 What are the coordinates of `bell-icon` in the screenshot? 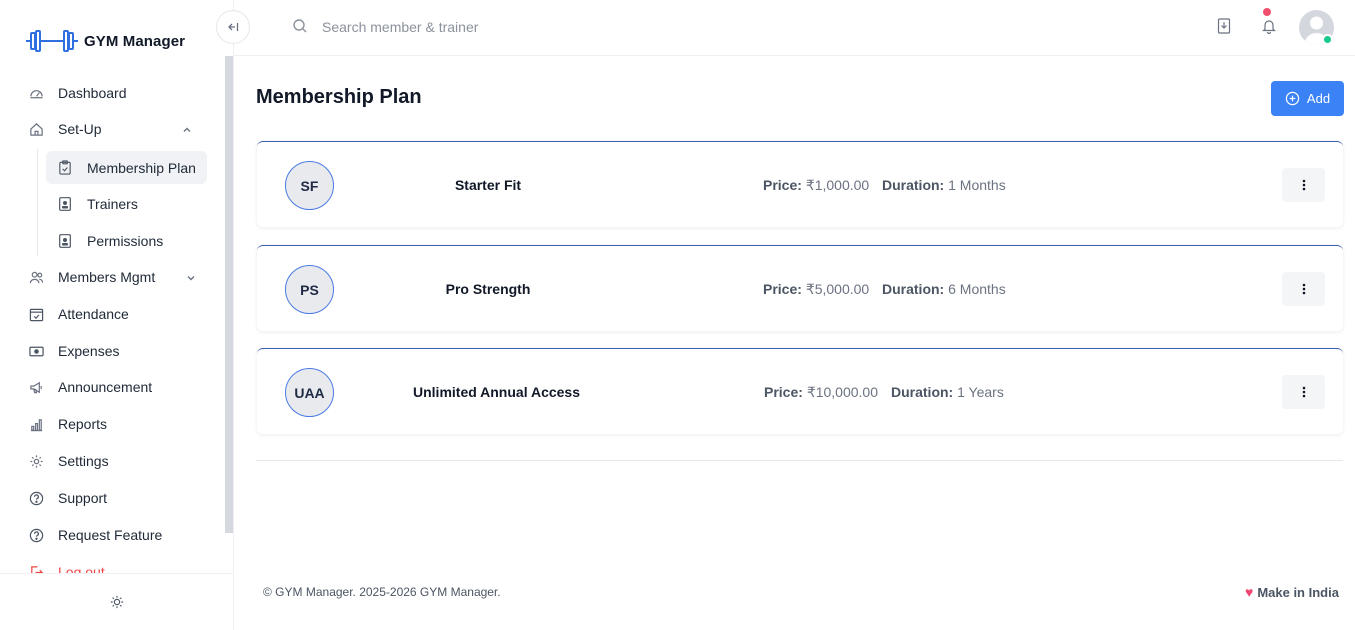 It's located at (1269, 28).